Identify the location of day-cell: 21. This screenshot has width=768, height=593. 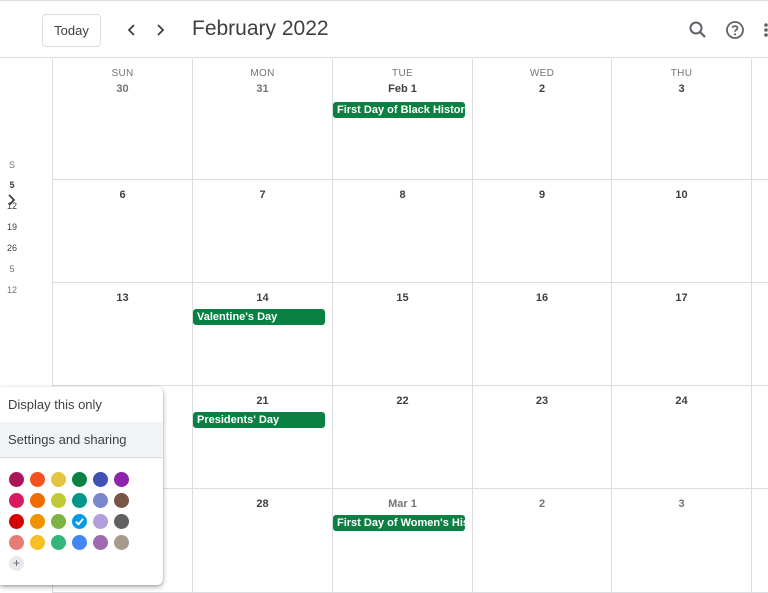
(262, 437).